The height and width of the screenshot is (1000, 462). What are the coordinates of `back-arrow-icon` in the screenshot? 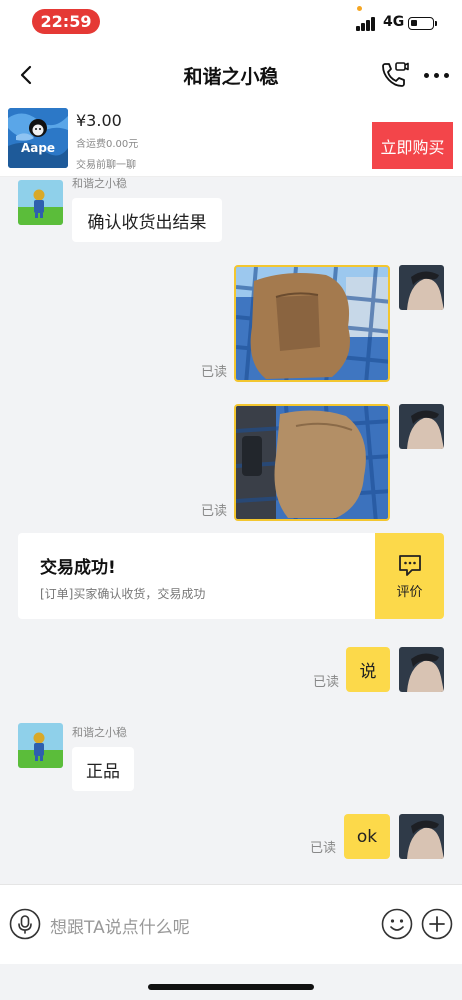 It's located at (26, 75).